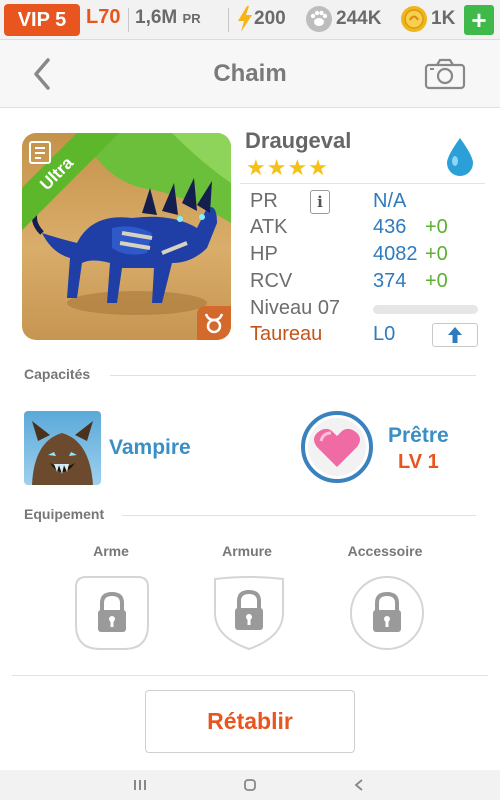 Image resolution: width=500 pixels, height=800 pixels. I want to click on weapon-label: Arme, so click(111, 551).